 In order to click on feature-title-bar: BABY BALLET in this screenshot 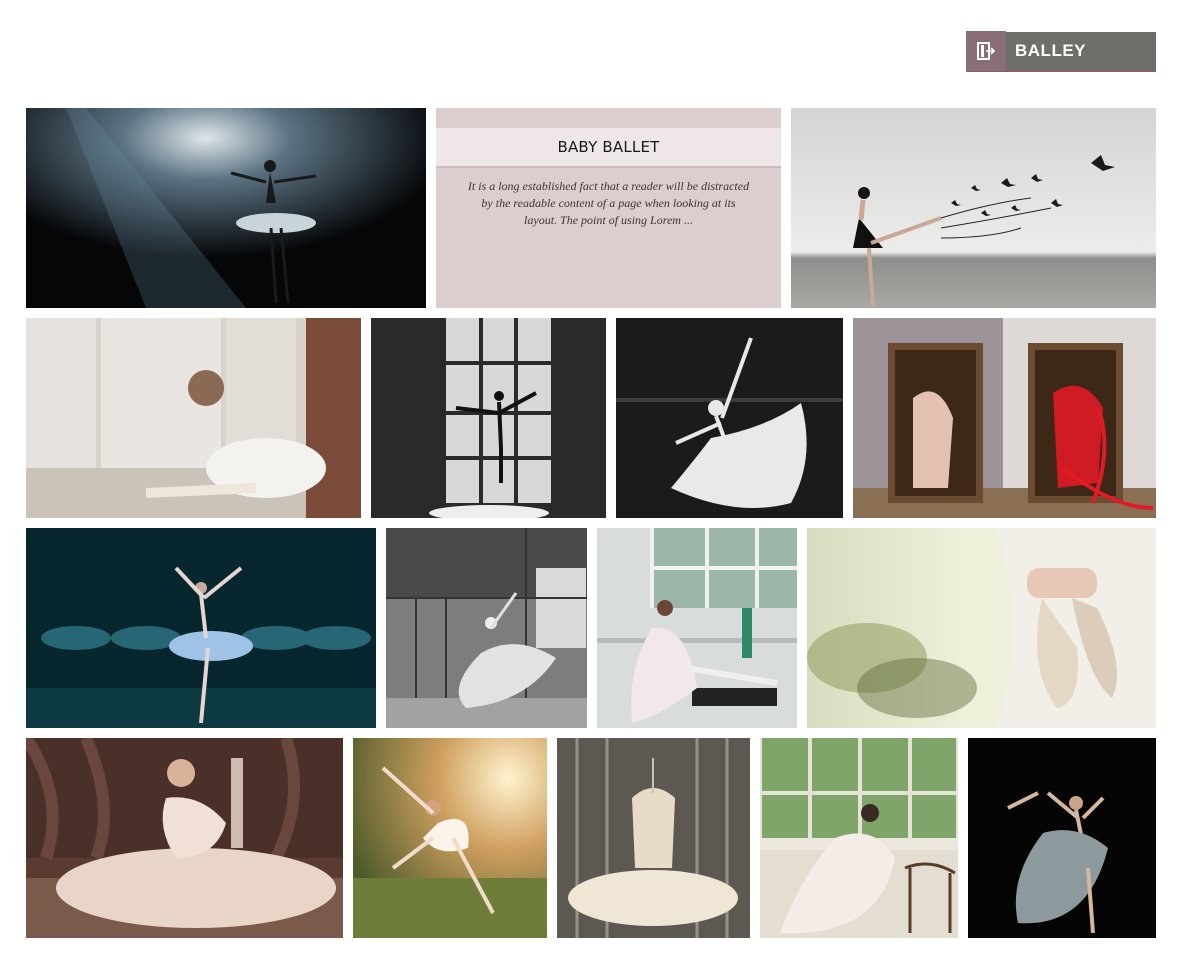, I will do `click(608, 148)`.